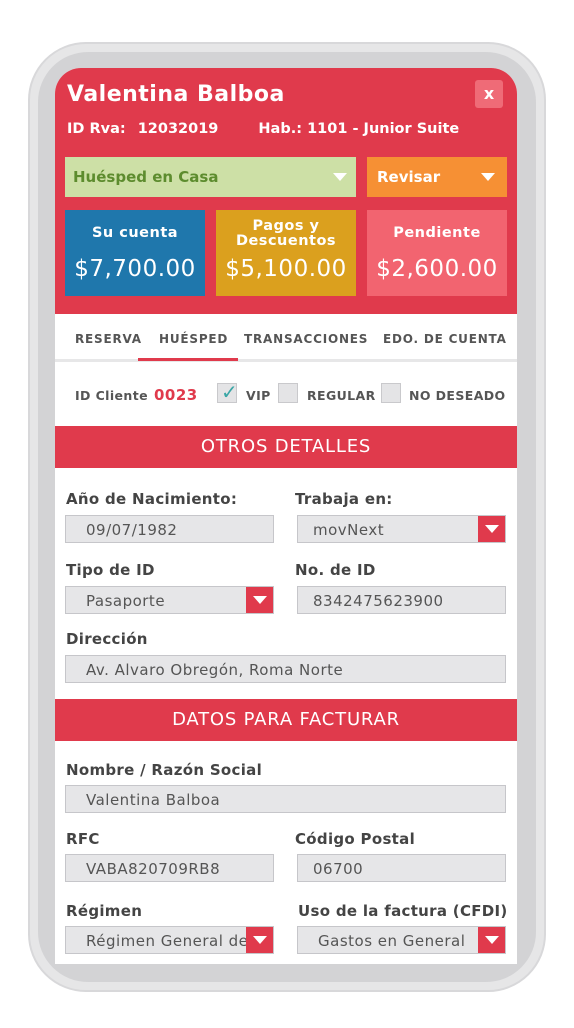 This screenshot has height=1028, width=574. I want to click on account-card-amount: $7,700.00, so click(135, 269).